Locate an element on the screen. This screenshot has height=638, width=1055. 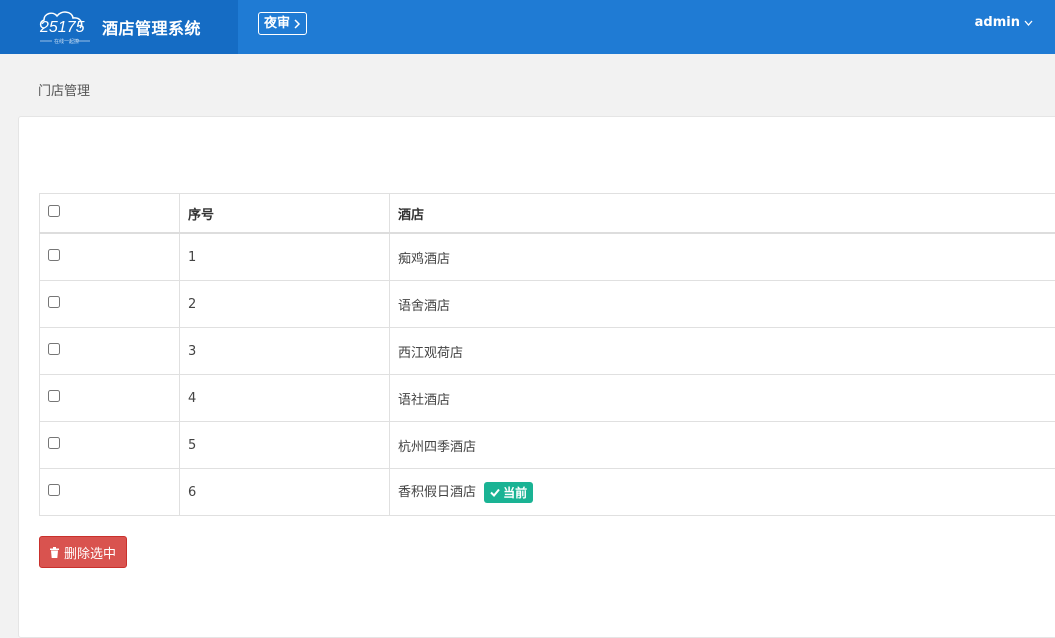
delete-selected-label: 删除选中 is located at coordinates (90, 552).